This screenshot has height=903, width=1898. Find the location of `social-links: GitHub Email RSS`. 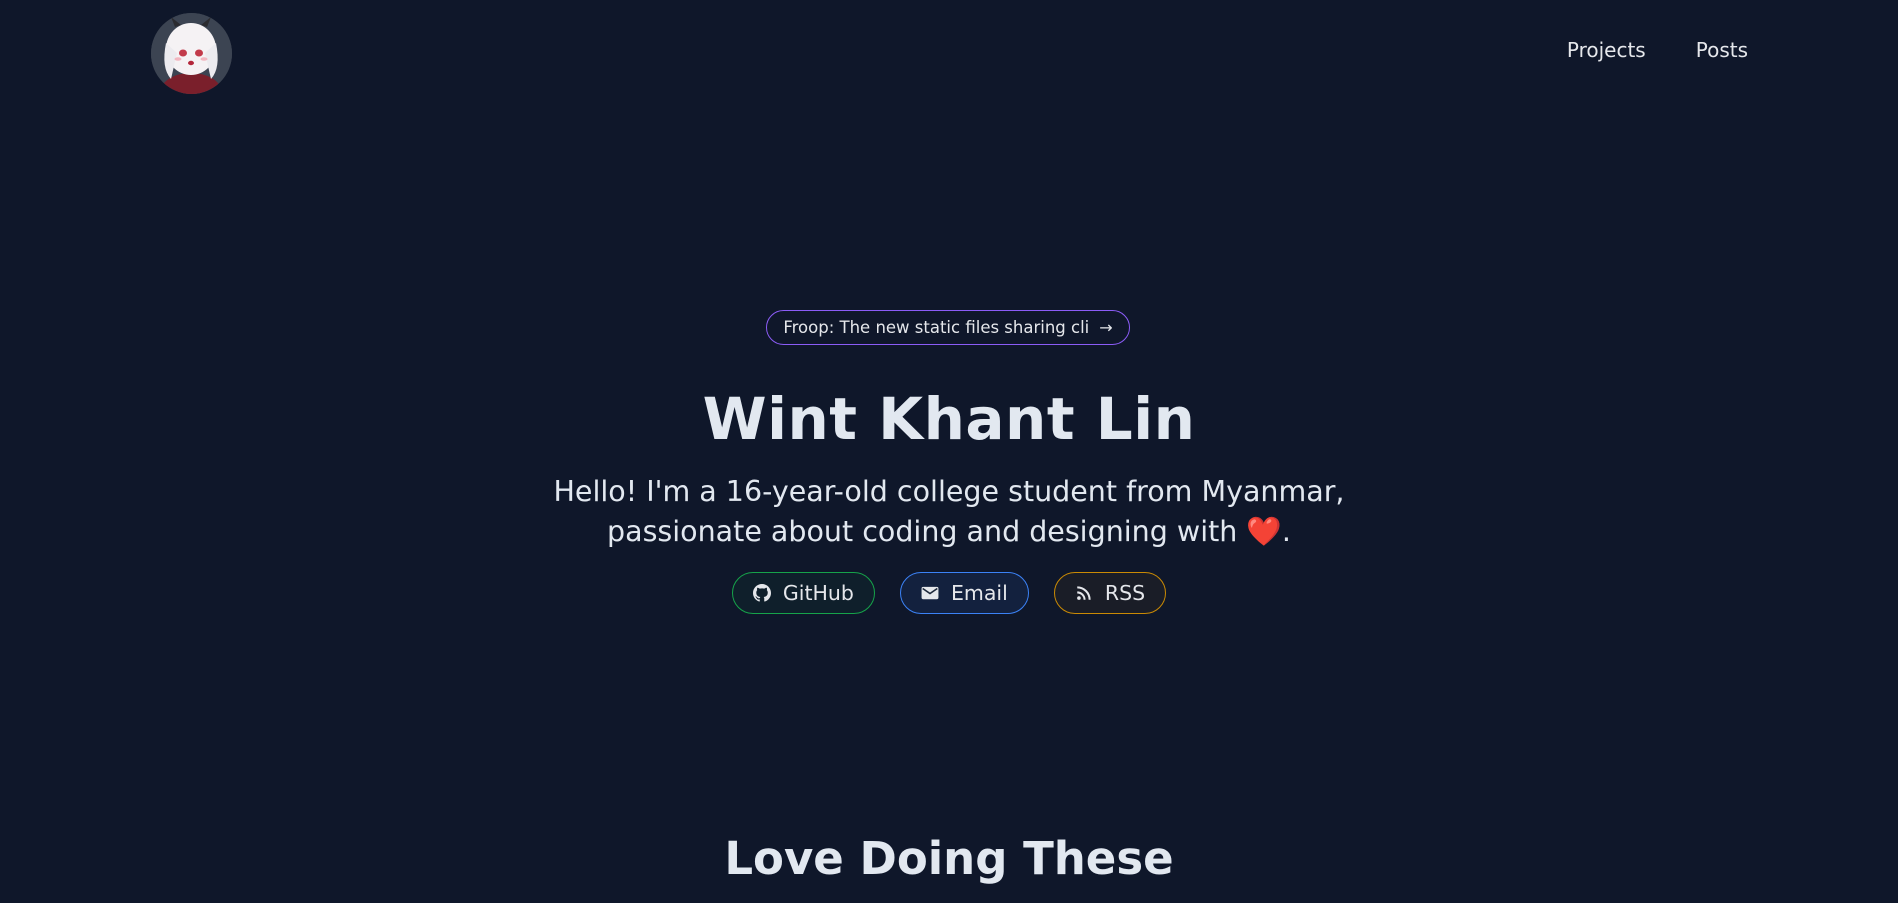

social-links: GitHub Email RSS is located at coordinates (949, 593).